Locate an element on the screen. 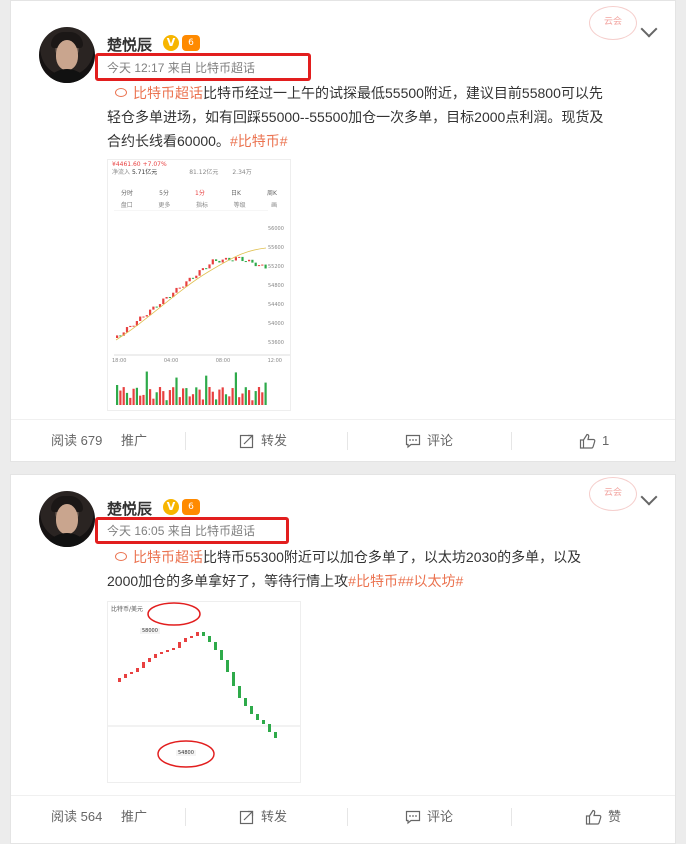  chart-tab: 分时 is located at coordinates (127, 193).